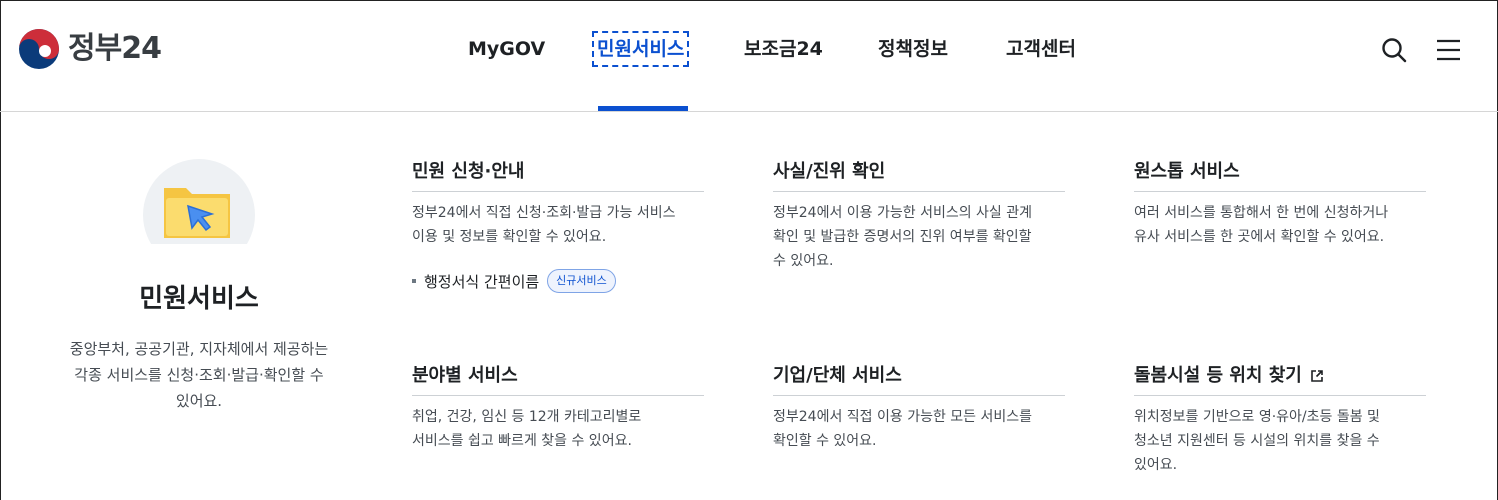 Image resolution: width=1498 pixels, height=500 pixels. I want to click on external-link-icon, so click(1317, 375).